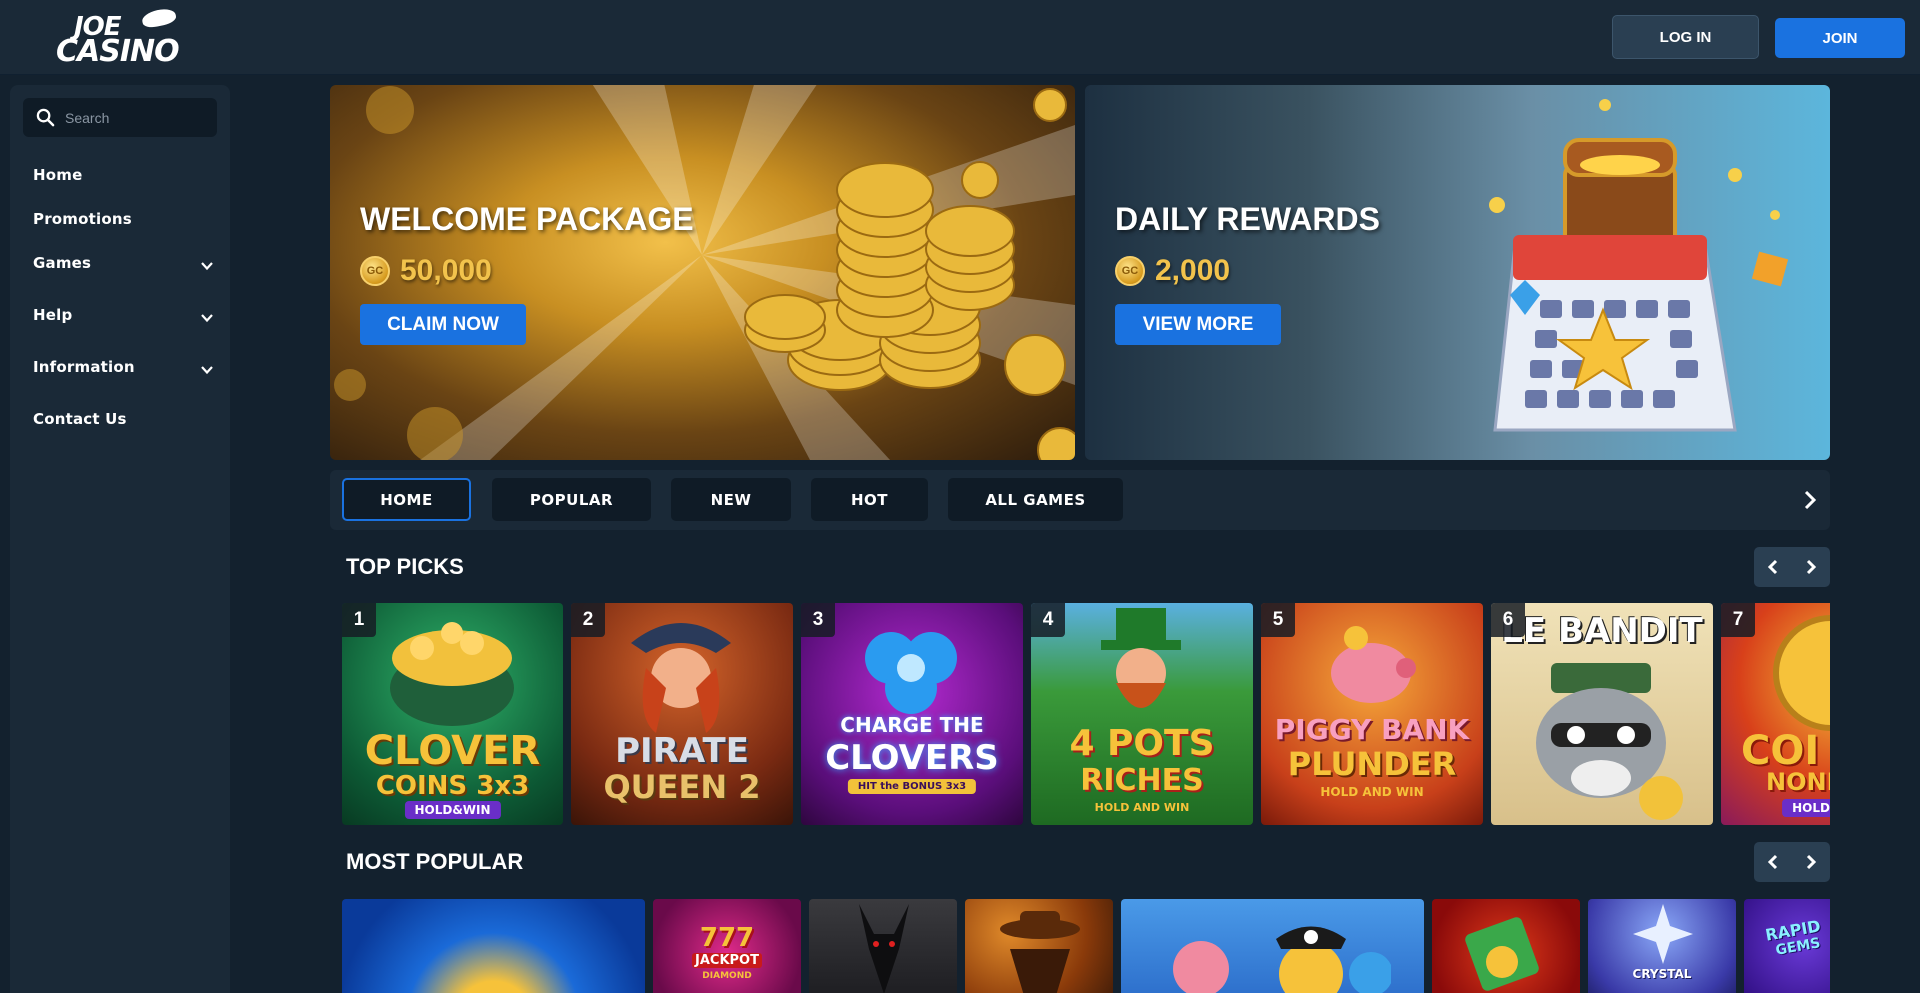  I want to click on cowboy-hat-icon, so click(159, 18).